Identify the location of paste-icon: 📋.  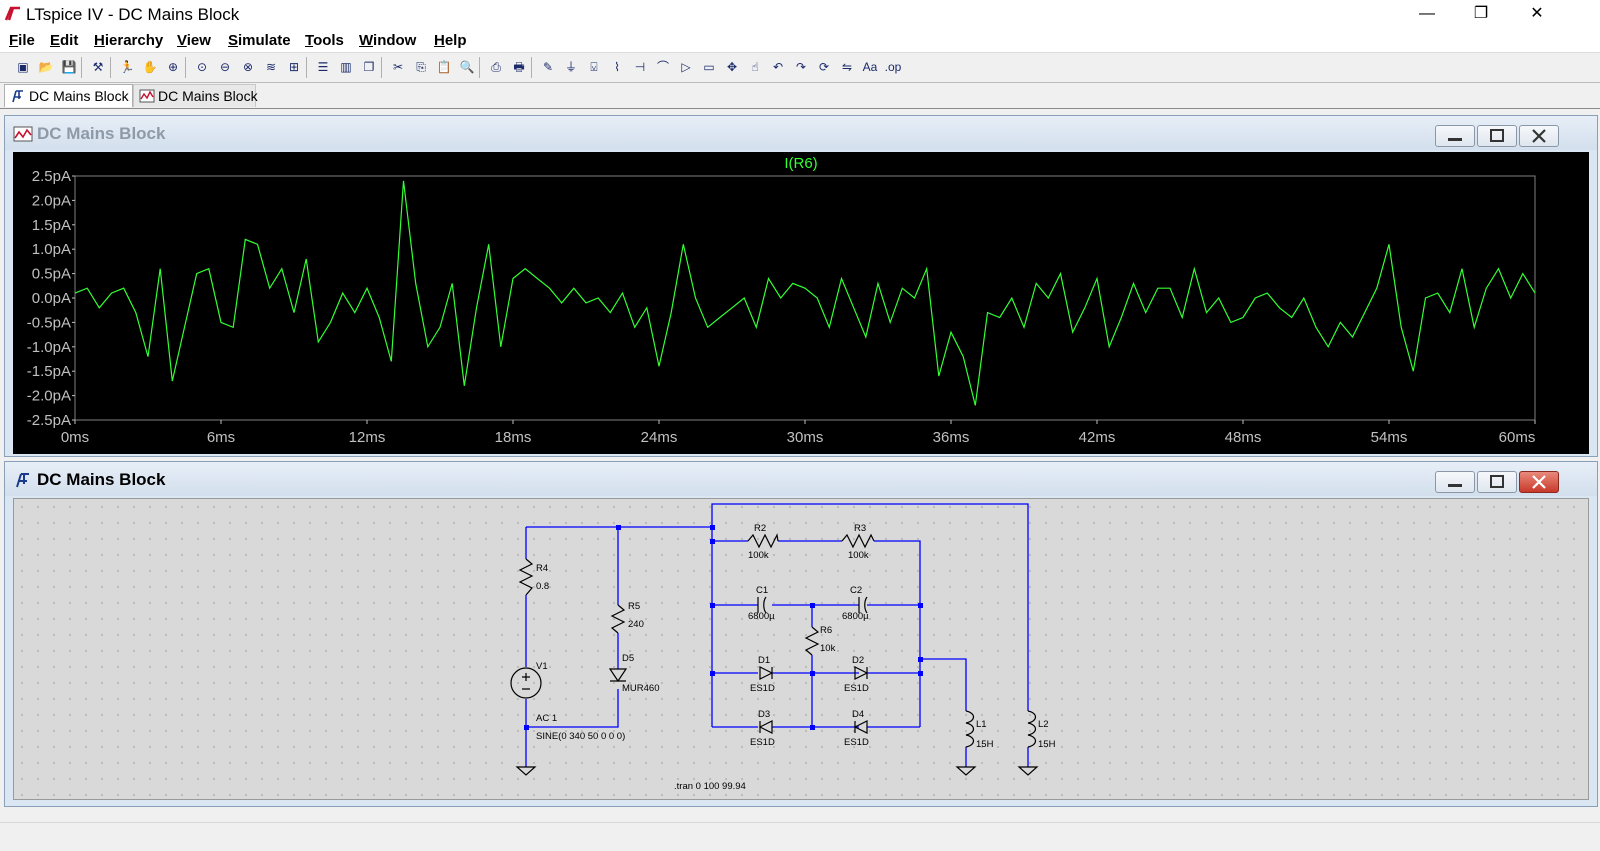
(444, 67).